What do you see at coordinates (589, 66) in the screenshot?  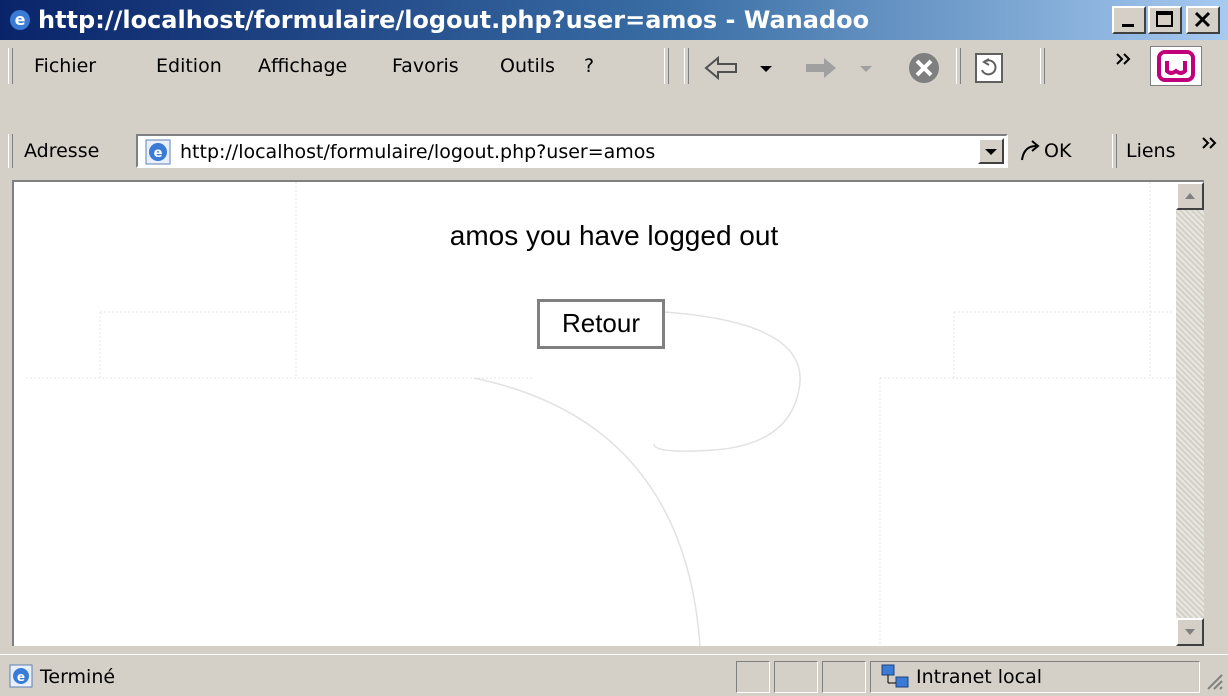 I see `menu-help: ?` at bounding box center [589, 66].